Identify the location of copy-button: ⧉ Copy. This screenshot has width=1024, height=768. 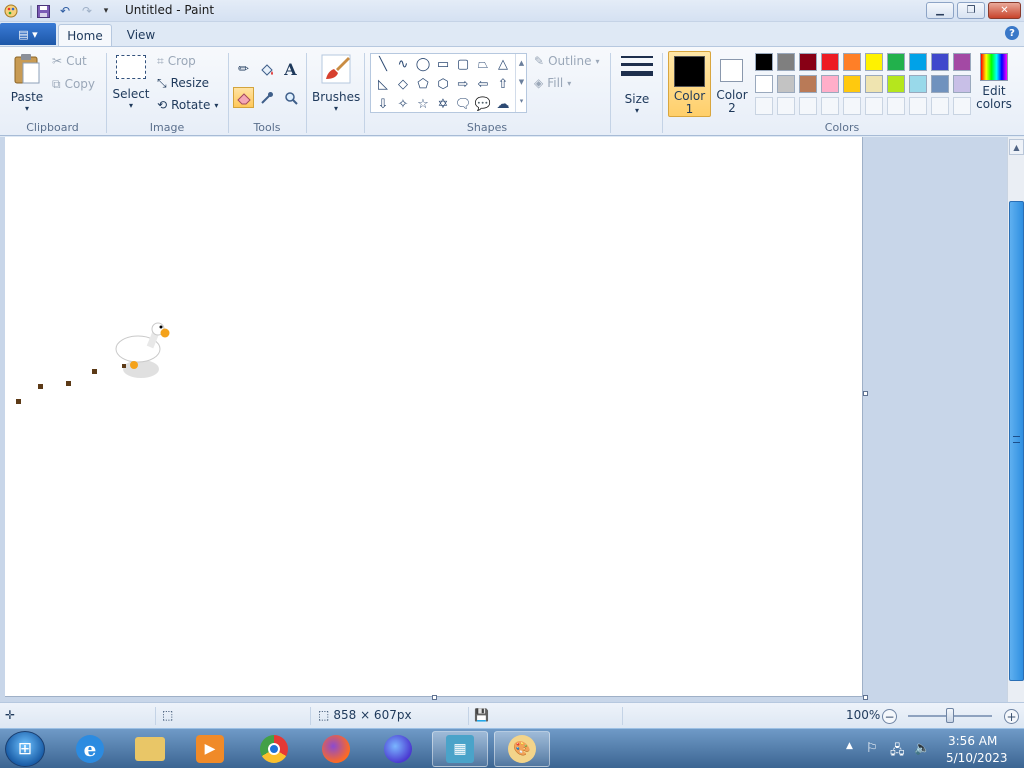
(73, 84).